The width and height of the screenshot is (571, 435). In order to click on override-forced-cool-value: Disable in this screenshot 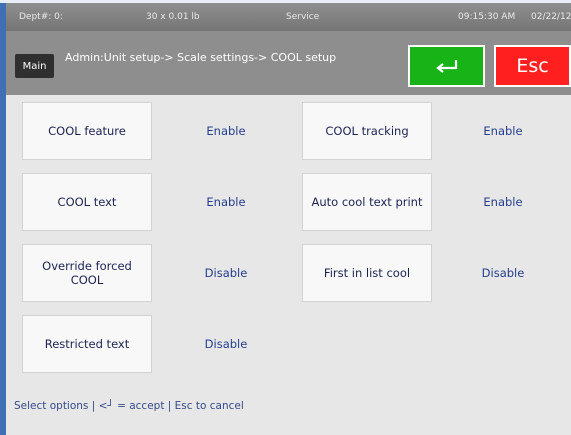, I will do `click(226, 273)`.